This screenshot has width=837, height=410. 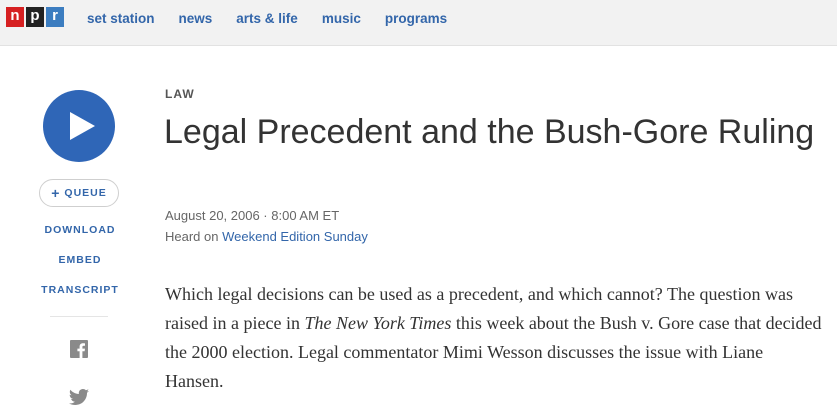 What do you see at coordinates (79, 349) in the screenshot?
I see `facebook-icon` at bounding box center [79, 349].